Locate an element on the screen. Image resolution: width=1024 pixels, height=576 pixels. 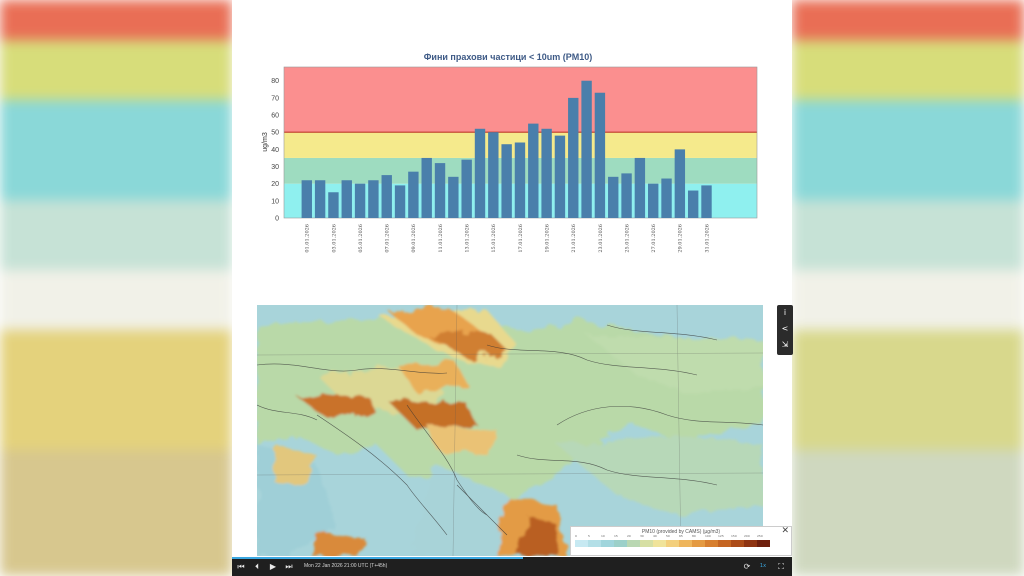
info-icon: i is located at coordinates (785, 313).